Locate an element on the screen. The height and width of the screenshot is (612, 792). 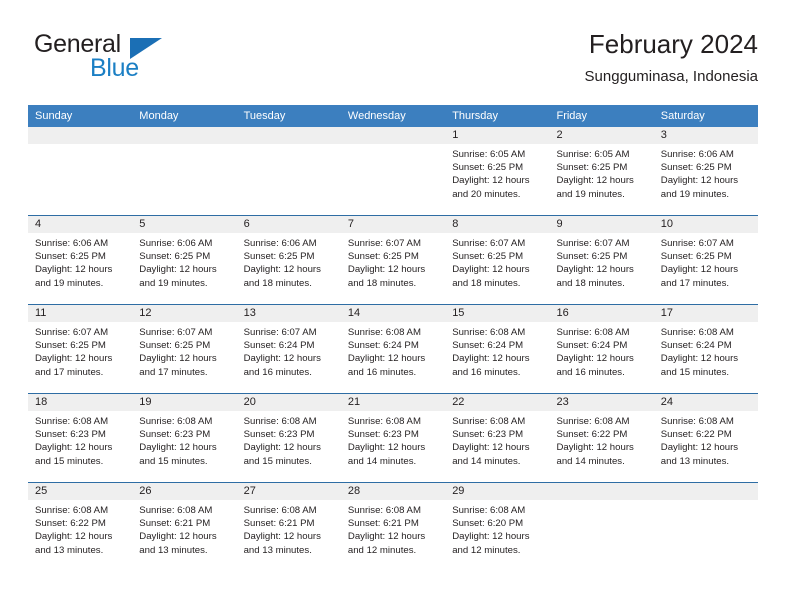
day-number: 24 is located at coordinates (706, 402).